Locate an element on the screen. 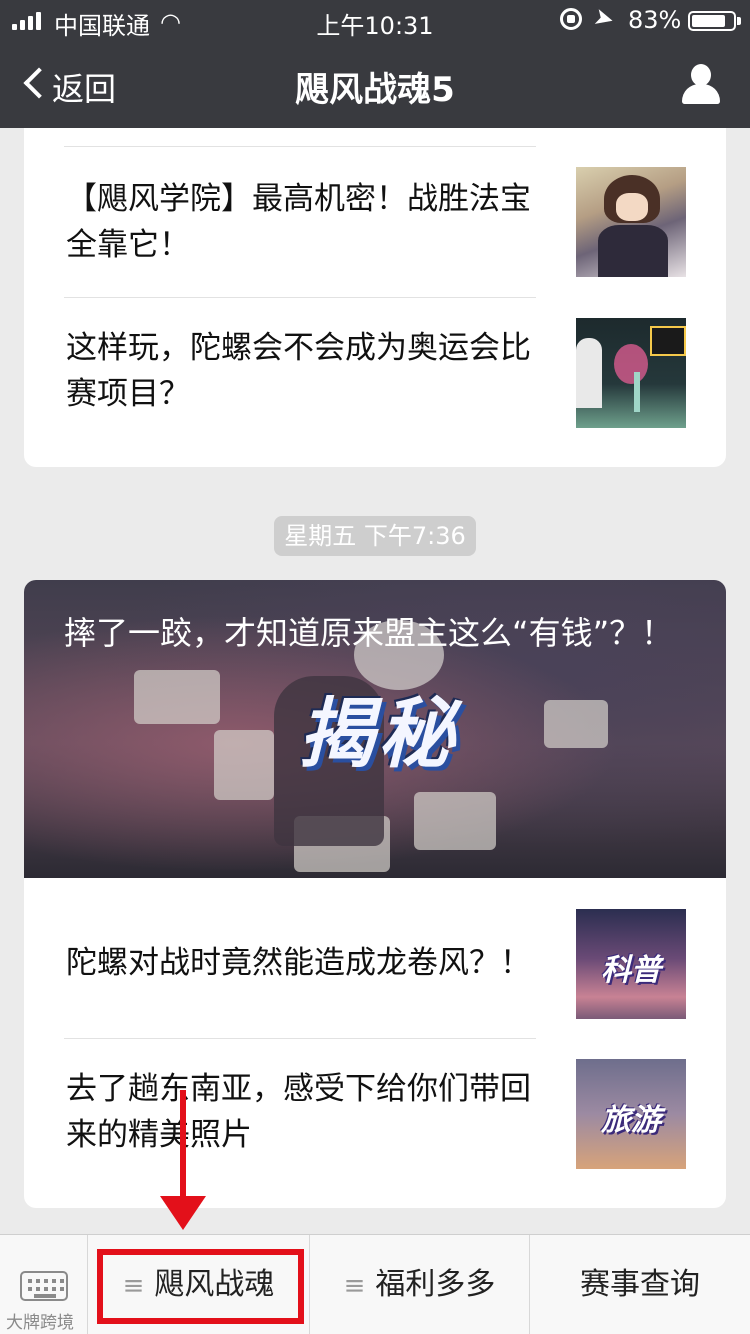 The image size is (750, 1334). annotation-arrow-head is located at coordinates (183, 1213).